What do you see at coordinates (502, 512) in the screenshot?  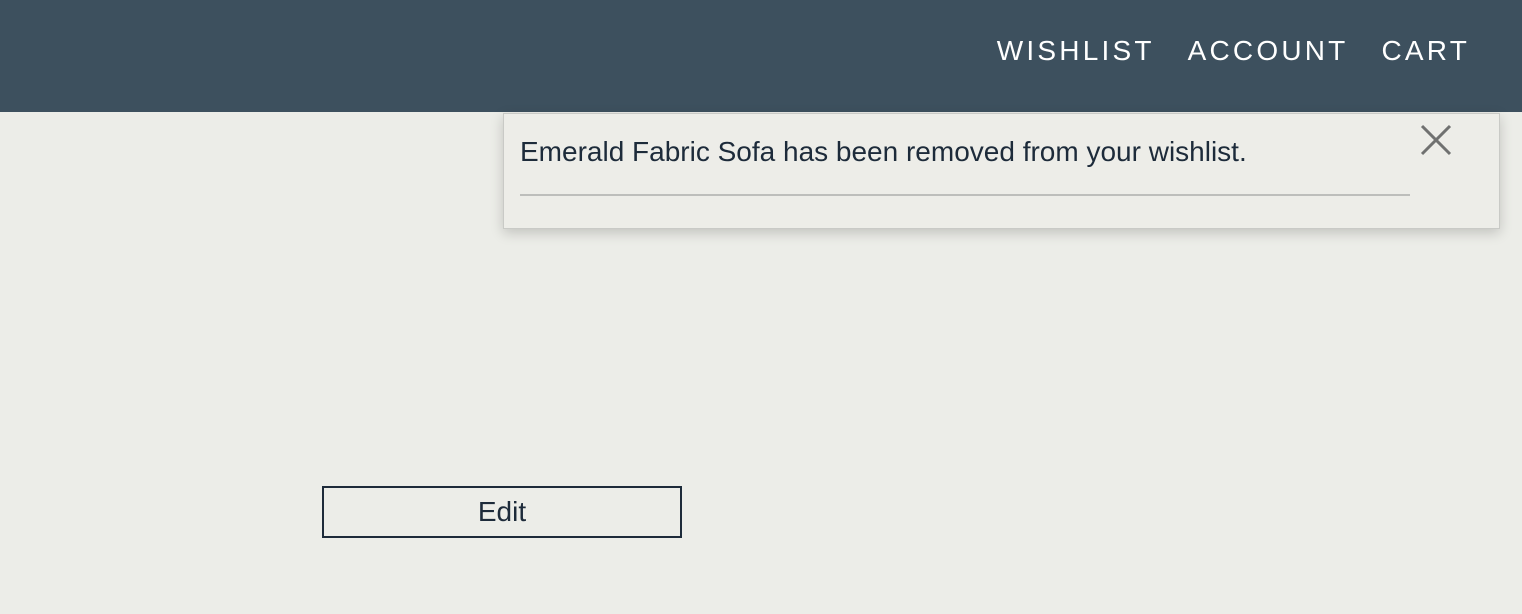 I see `edit-button: Edit` at bounding box center [502, 512].